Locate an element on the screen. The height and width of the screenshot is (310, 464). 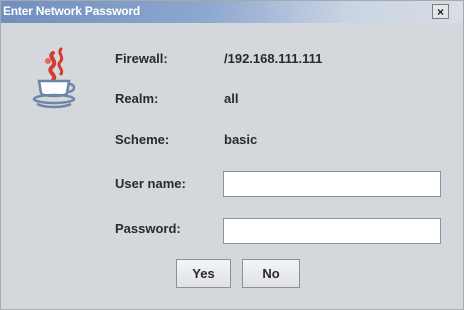
close-button: × is located at coordinates (440, 11).